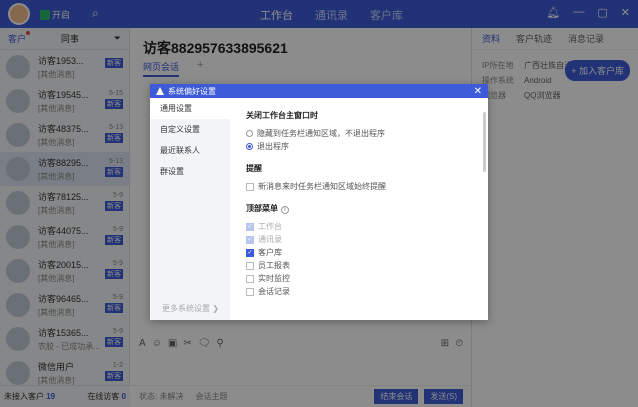 Image resolution: width=638 pixels, height=407 pixels. I want to click on settings-scrollbar, so click(484, 142).